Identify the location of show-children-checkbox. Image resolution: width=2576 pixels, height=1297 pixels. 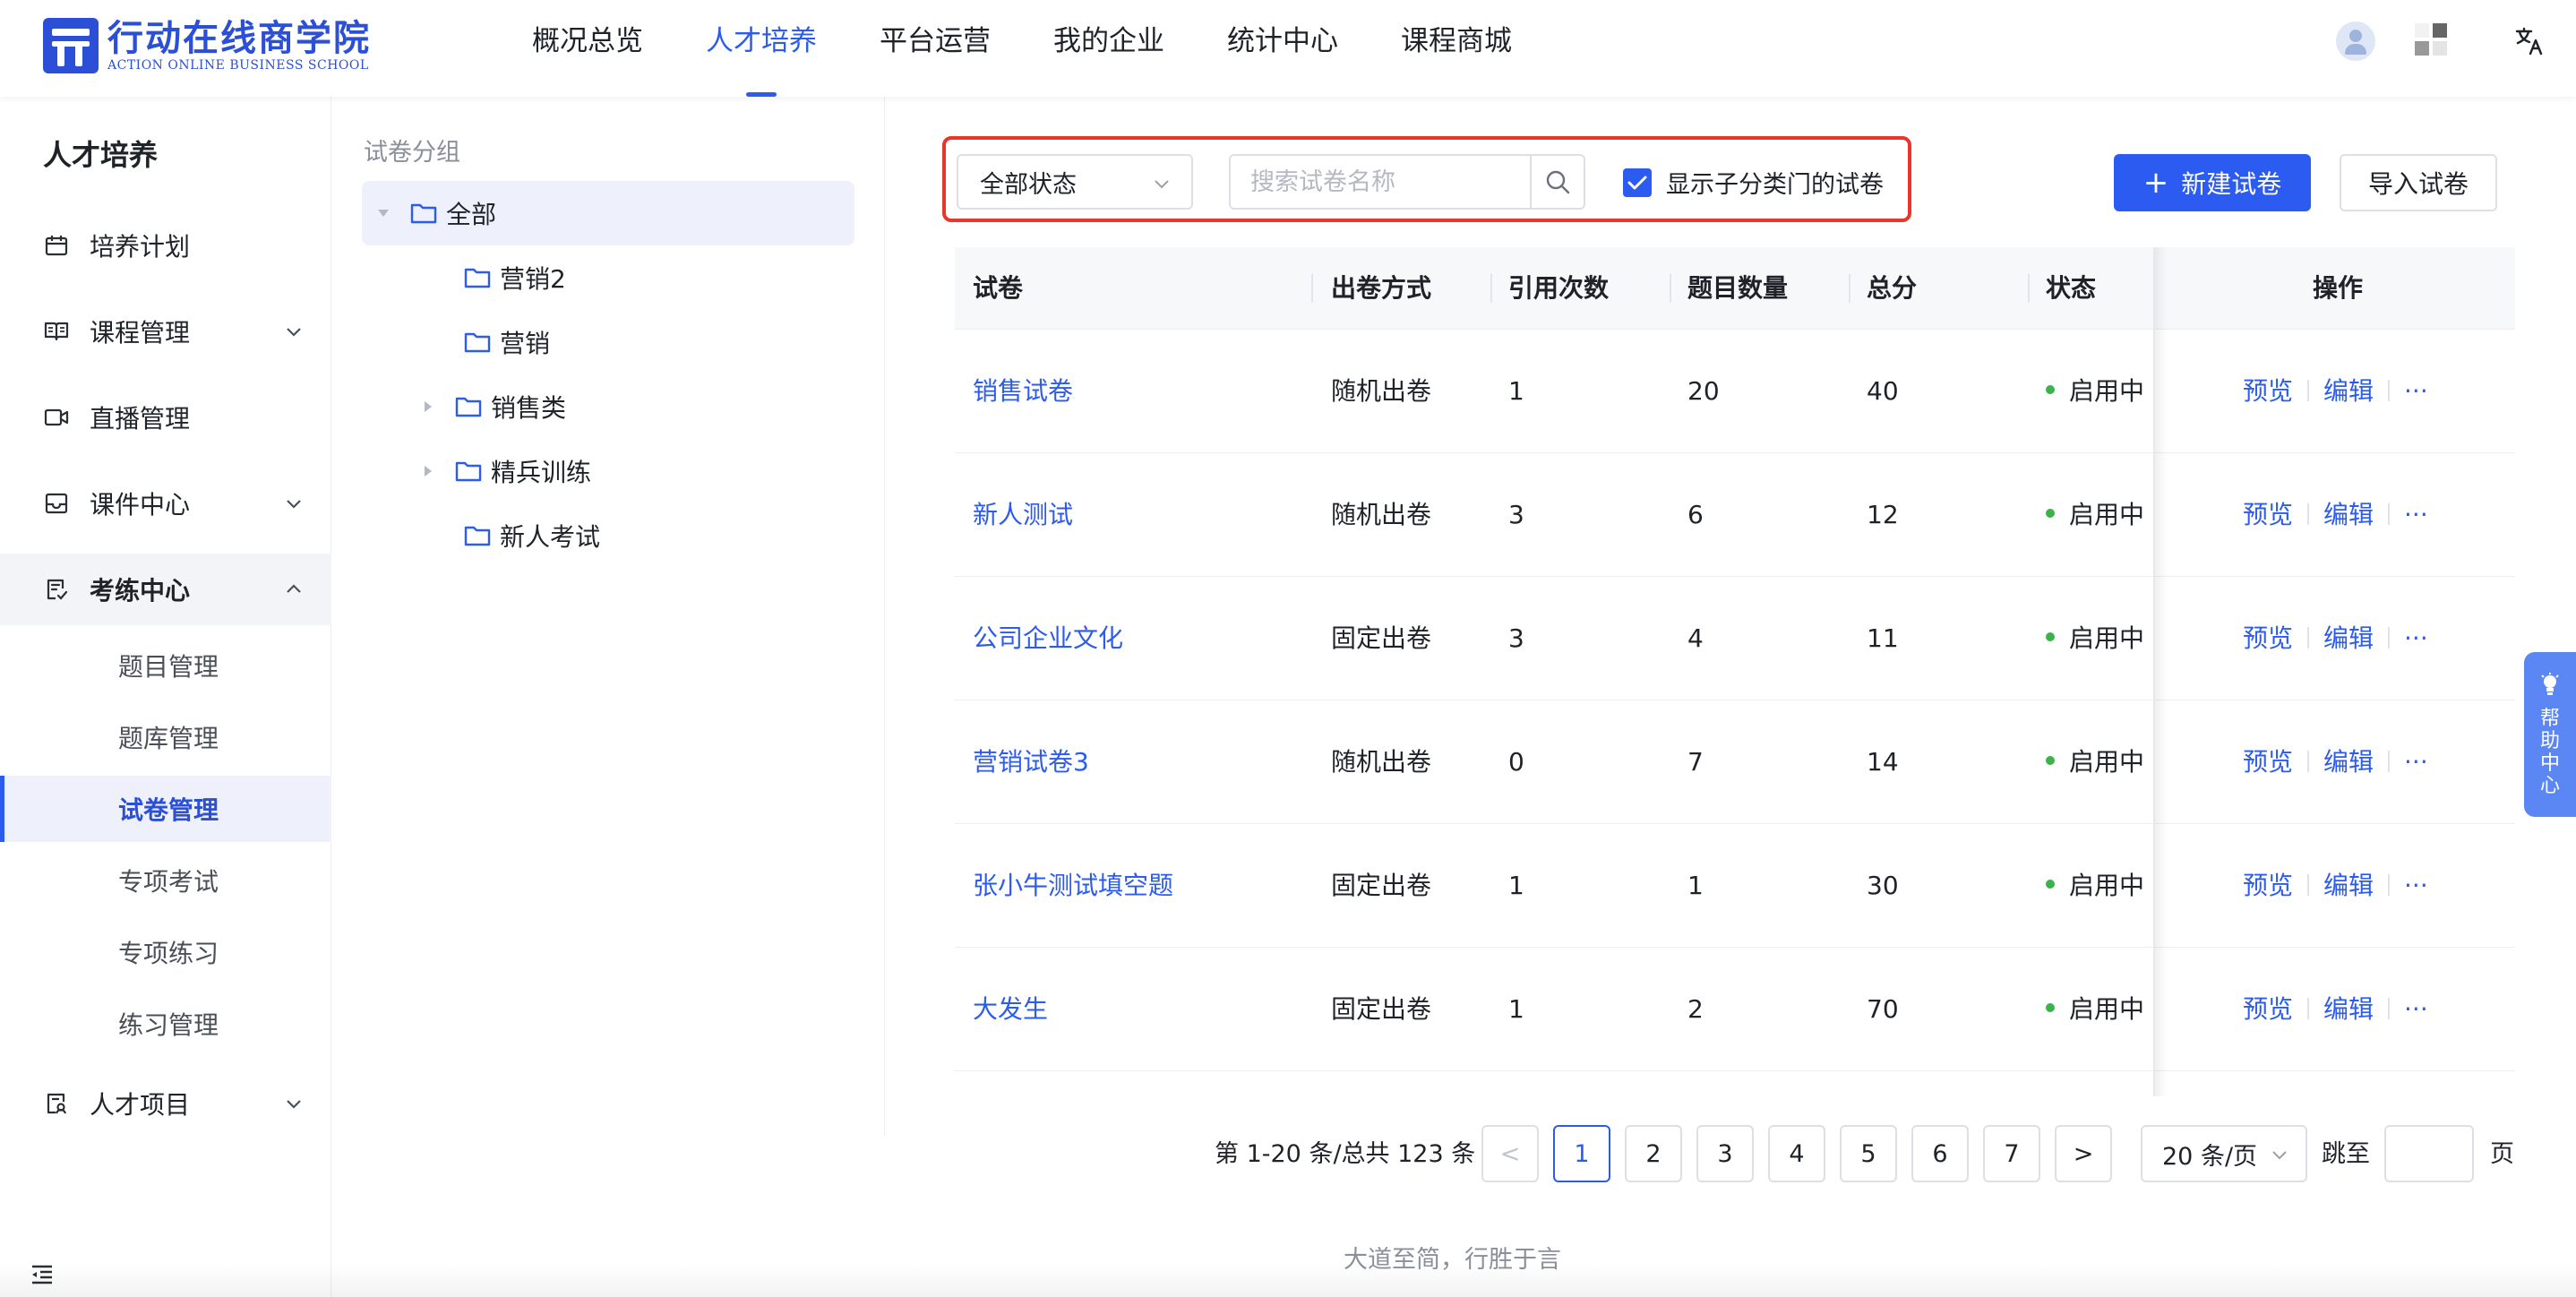
(1637, 182).